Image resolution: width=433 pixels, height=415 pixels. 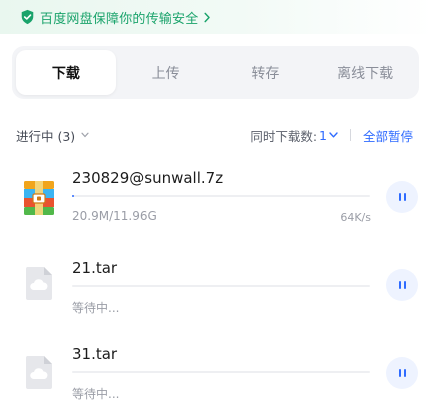 I want to click on transfer-tabs: 下载 上传 转存 离线下载, so click(x=215, y=72).